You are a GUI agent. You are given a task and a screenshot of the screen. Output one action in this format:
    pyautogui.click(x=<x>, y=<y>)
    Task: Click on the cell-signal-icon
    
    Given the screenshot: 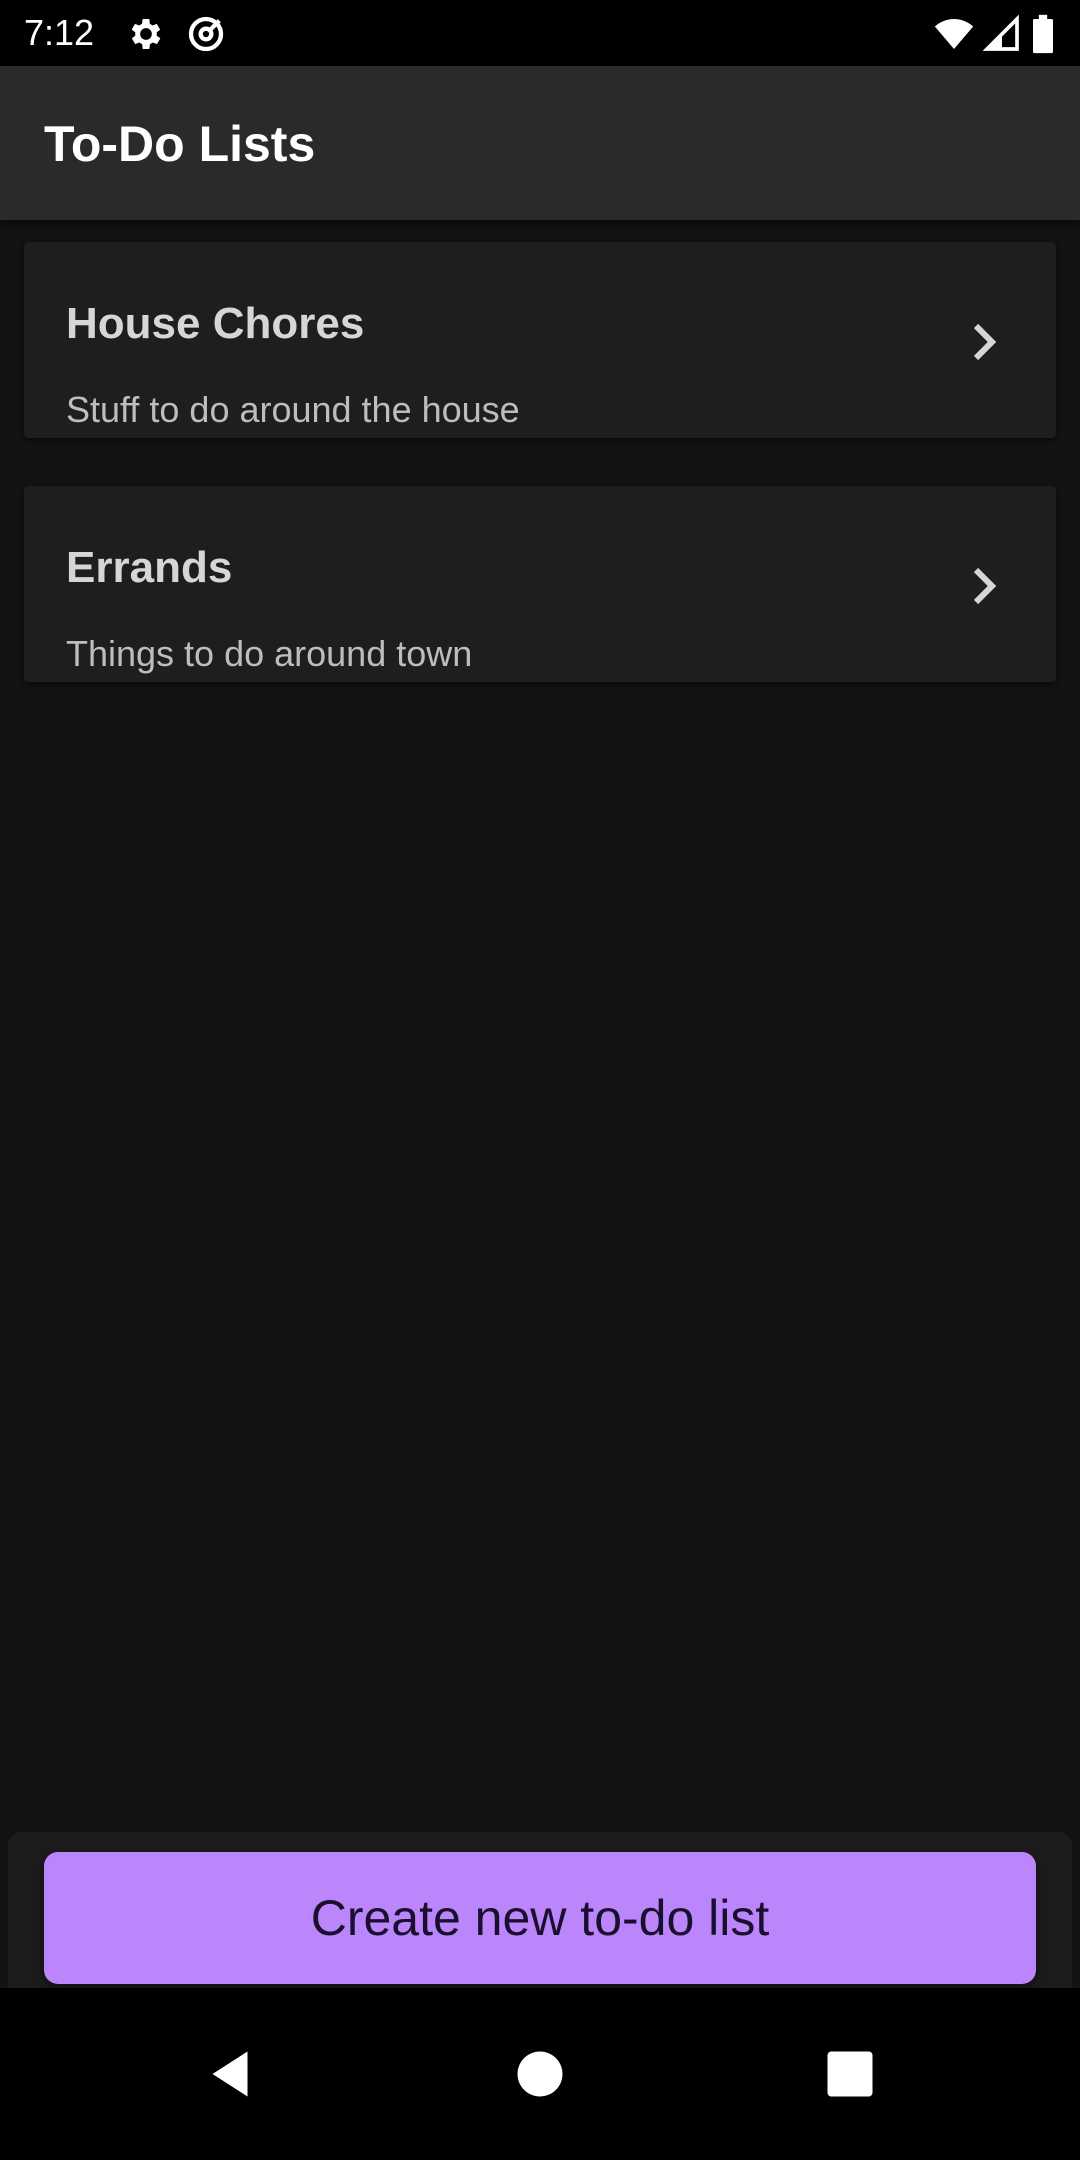 What is the action you would take?
    pyautogui.click(x=1002, y=34)
    